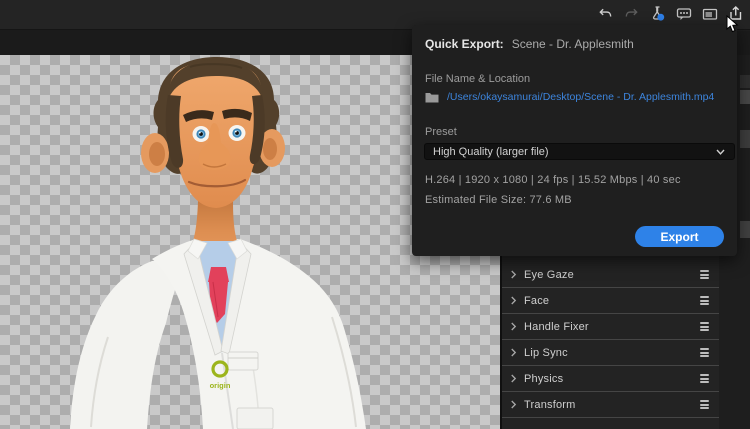 Image resolution: width=750 pixels, height=429 pixels. What do you see at coordinates (432, 97) in the screenshot?
I see `folder-icon` at bounding box center [432, 97].